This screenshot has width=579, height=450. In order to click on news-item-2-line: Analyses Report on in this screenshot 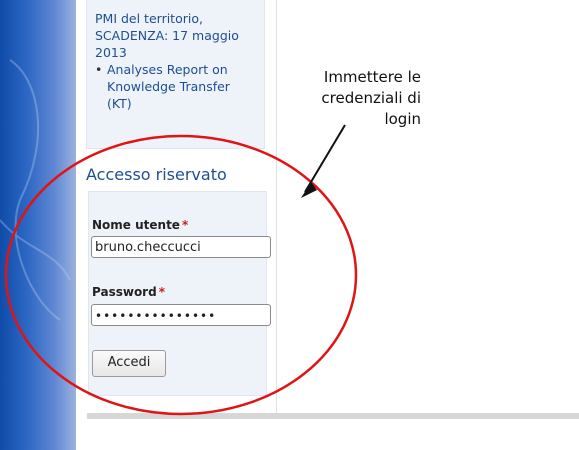, I will do `click(173, 69)`.